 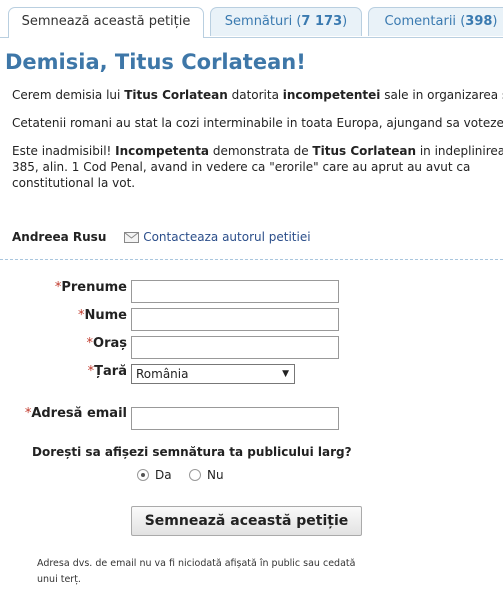 What do you see at coordinates (94, 287) in the screenshot?
I see `first-name-label-text: Prenume` at bounding box center [94, 287].